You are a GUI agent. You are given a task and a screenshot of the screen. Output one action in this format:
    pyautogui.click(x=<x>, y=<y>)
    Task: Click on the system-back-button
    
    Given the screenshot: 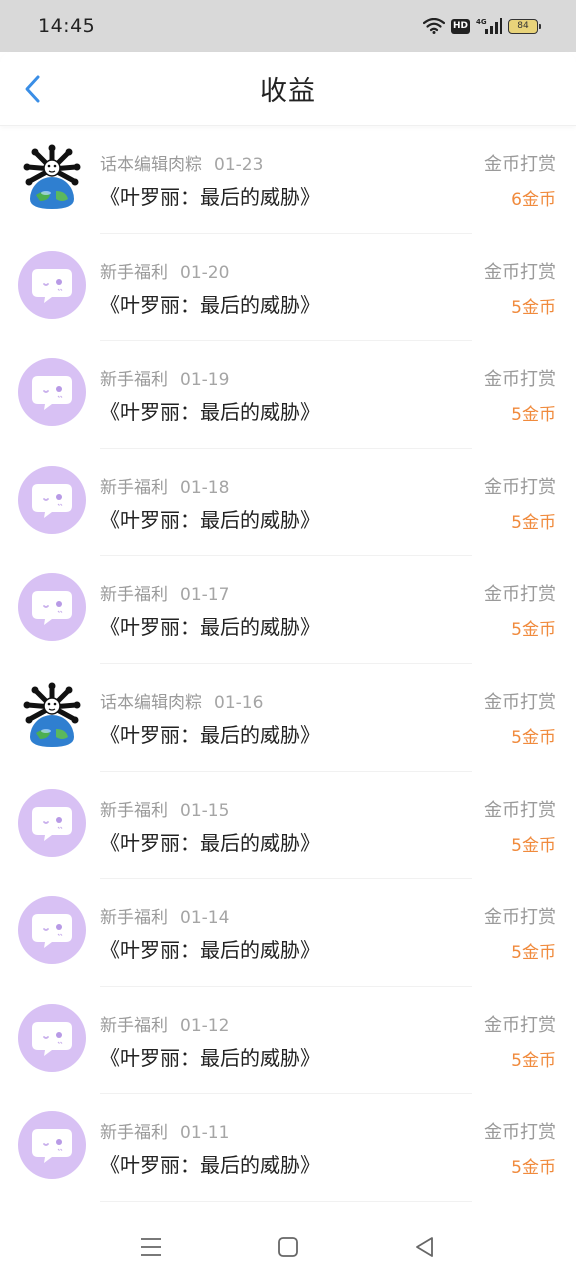 What is the action you would take?
    pyautogui.click(x=425, y=1247)
    